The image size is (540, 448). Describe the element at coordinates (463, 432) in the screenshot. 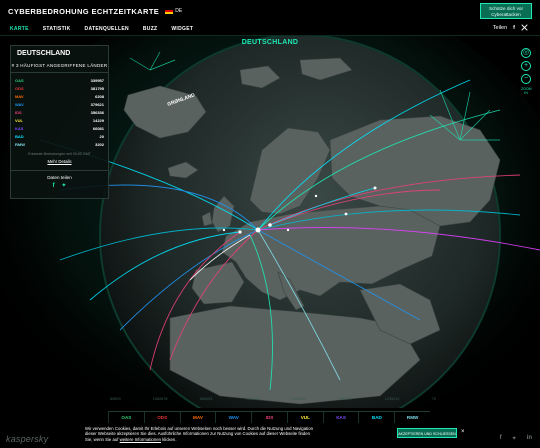

I see `close-icon: ×` at that location.